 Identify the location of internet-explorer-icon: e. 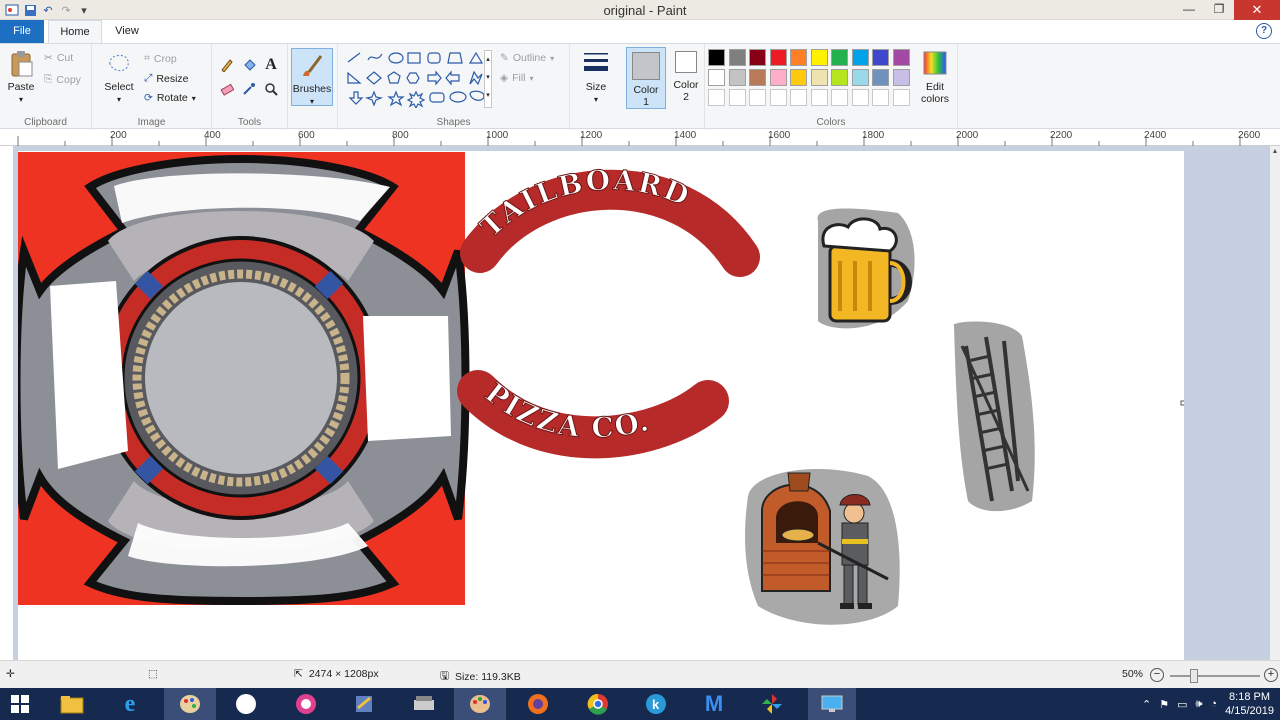
(130, 704).